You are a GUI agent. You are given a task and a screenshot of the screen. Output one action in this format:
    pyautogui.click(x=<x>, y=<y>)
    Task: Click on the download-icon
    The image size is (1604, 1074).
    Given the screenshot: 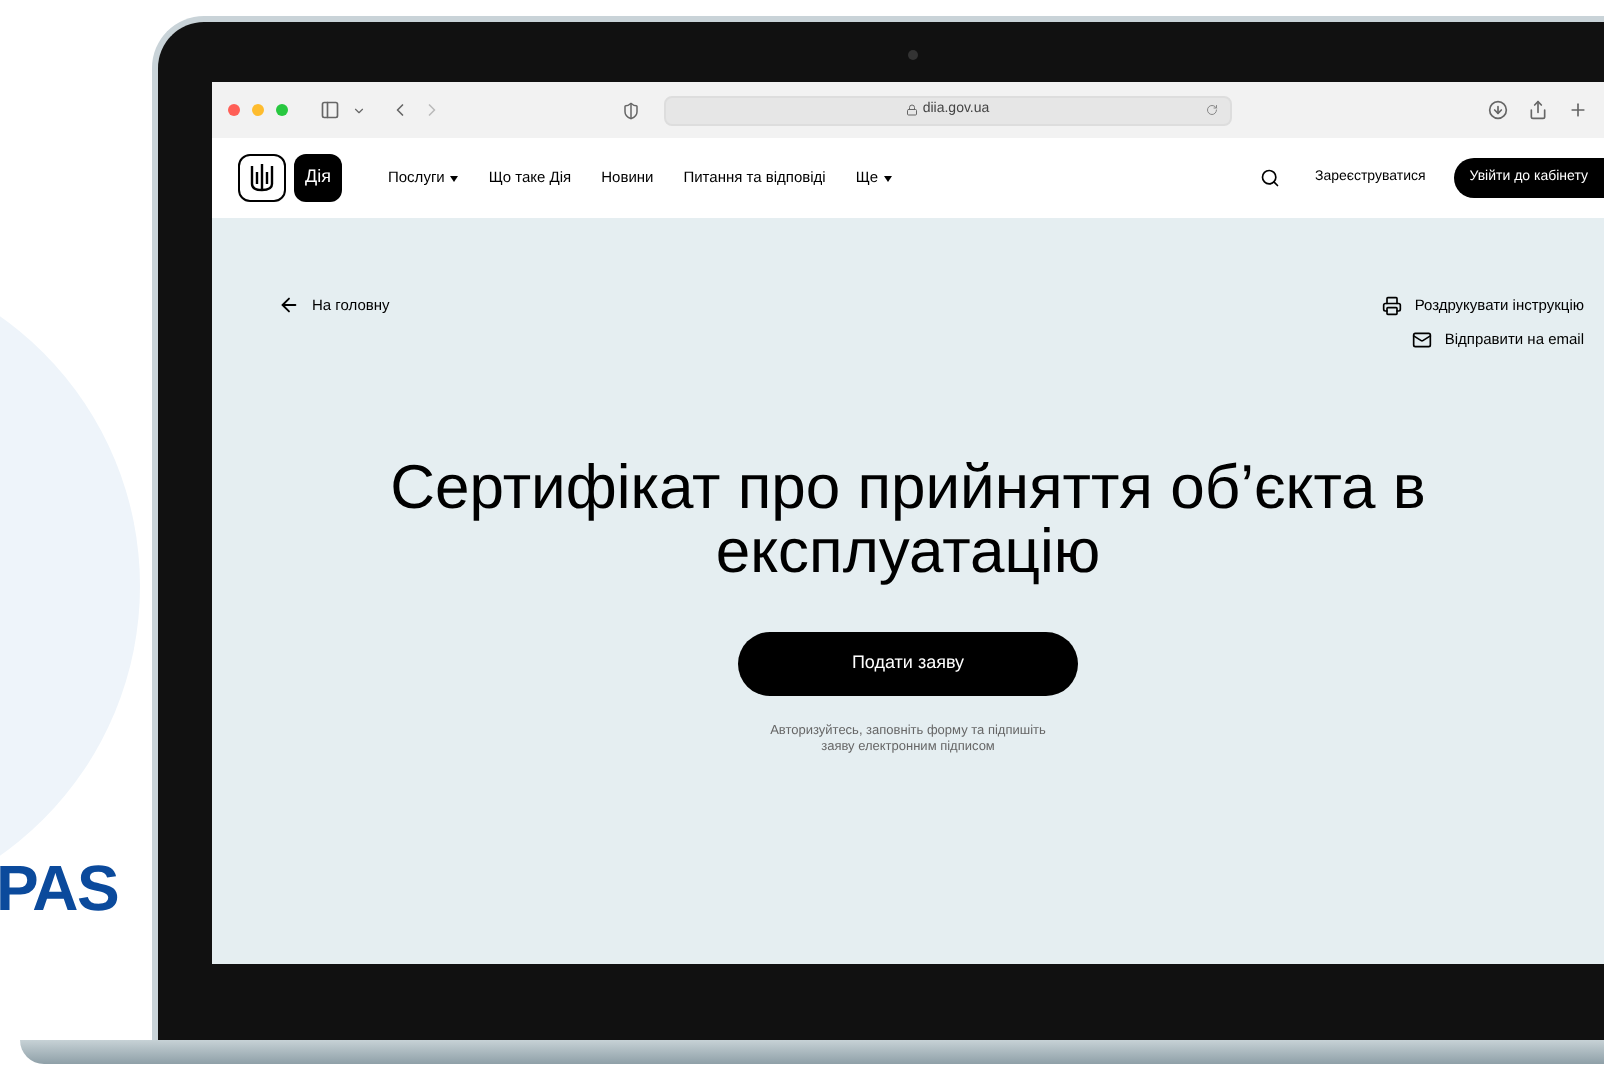 What is the action you would take?
    pyautogui.click(x=1498, y=110)
    